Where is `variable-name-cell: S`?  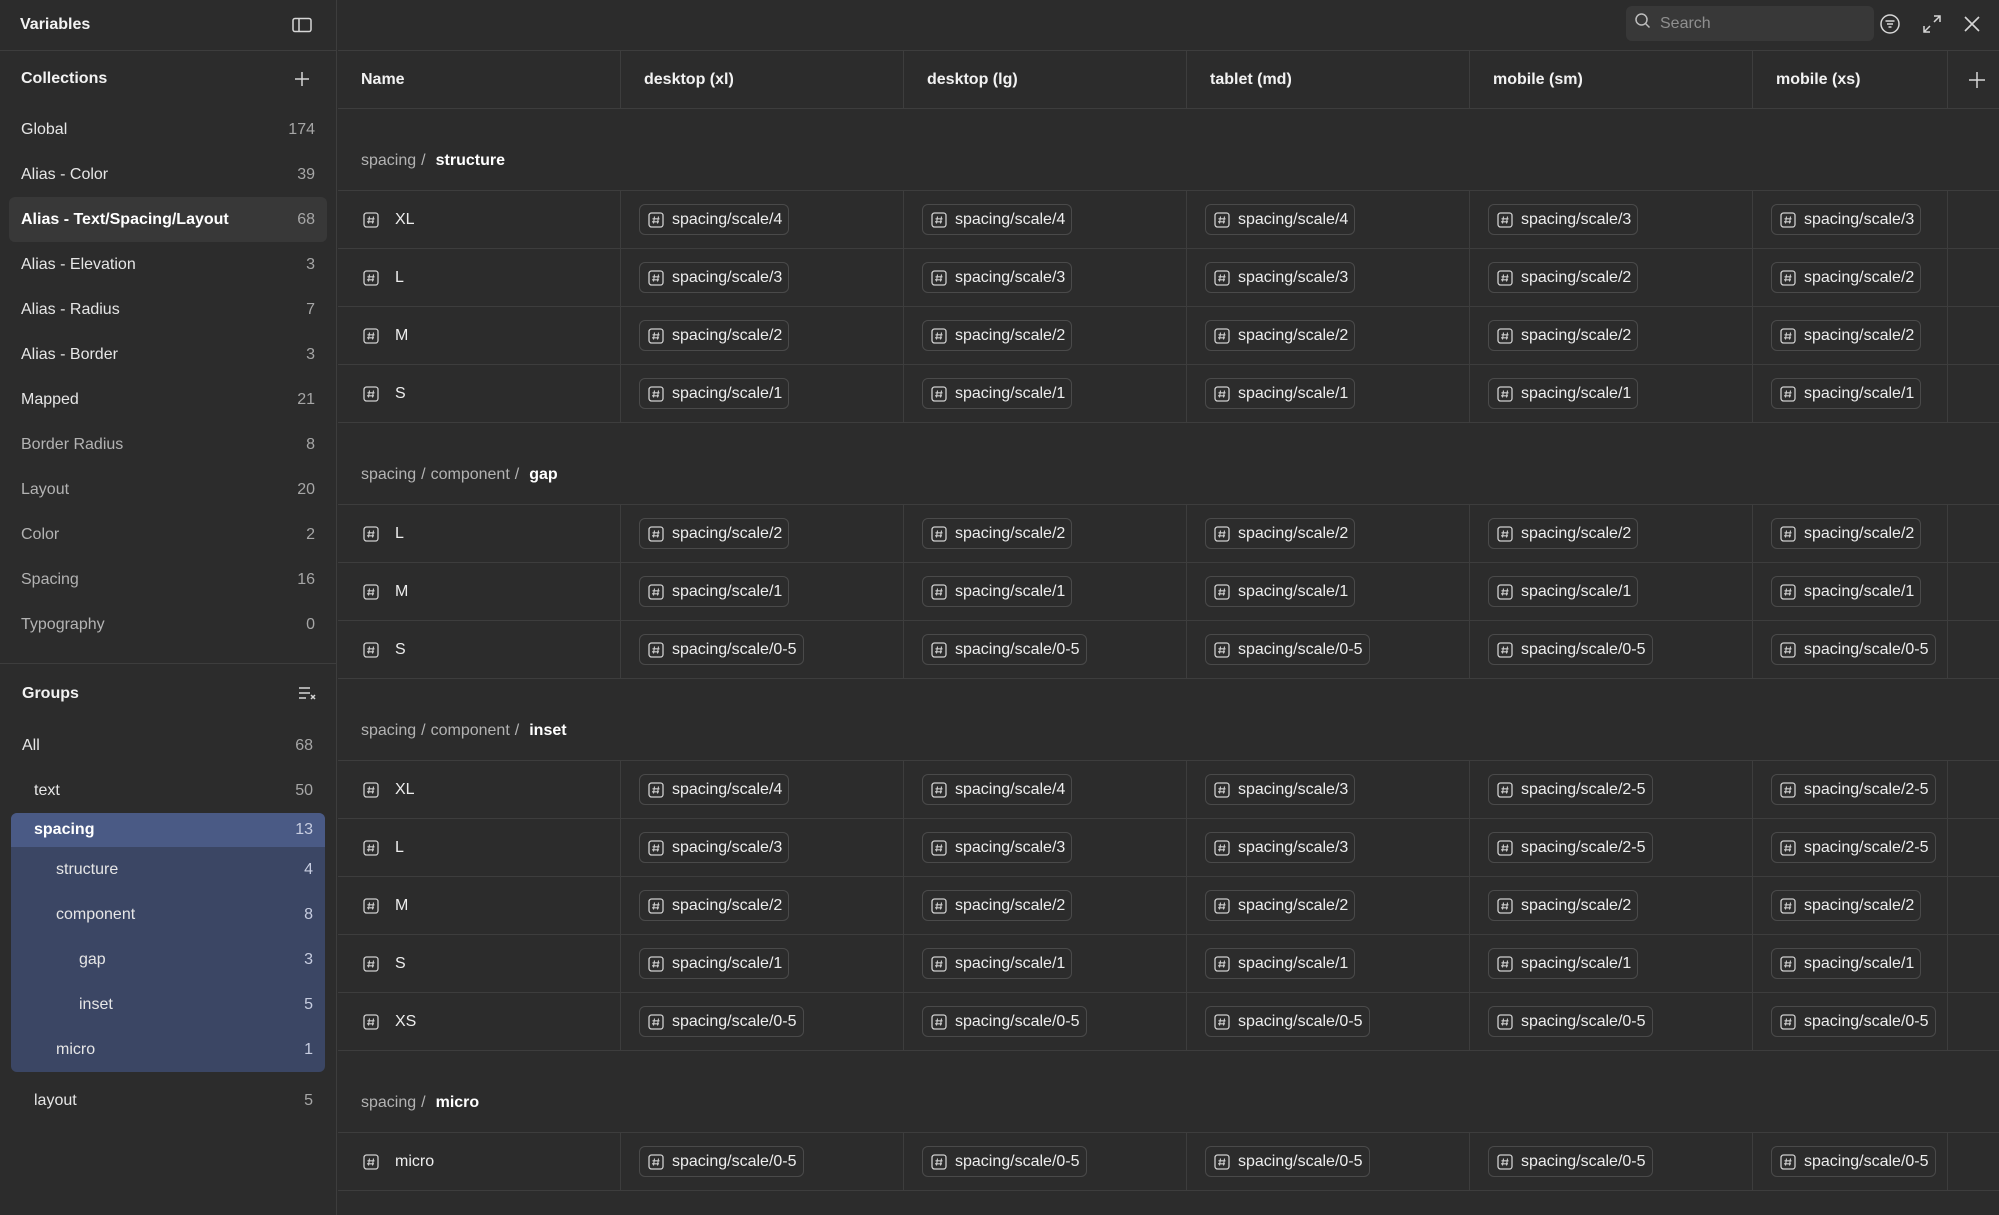
variable-name-cell: S is located at coordinates (479, 649).